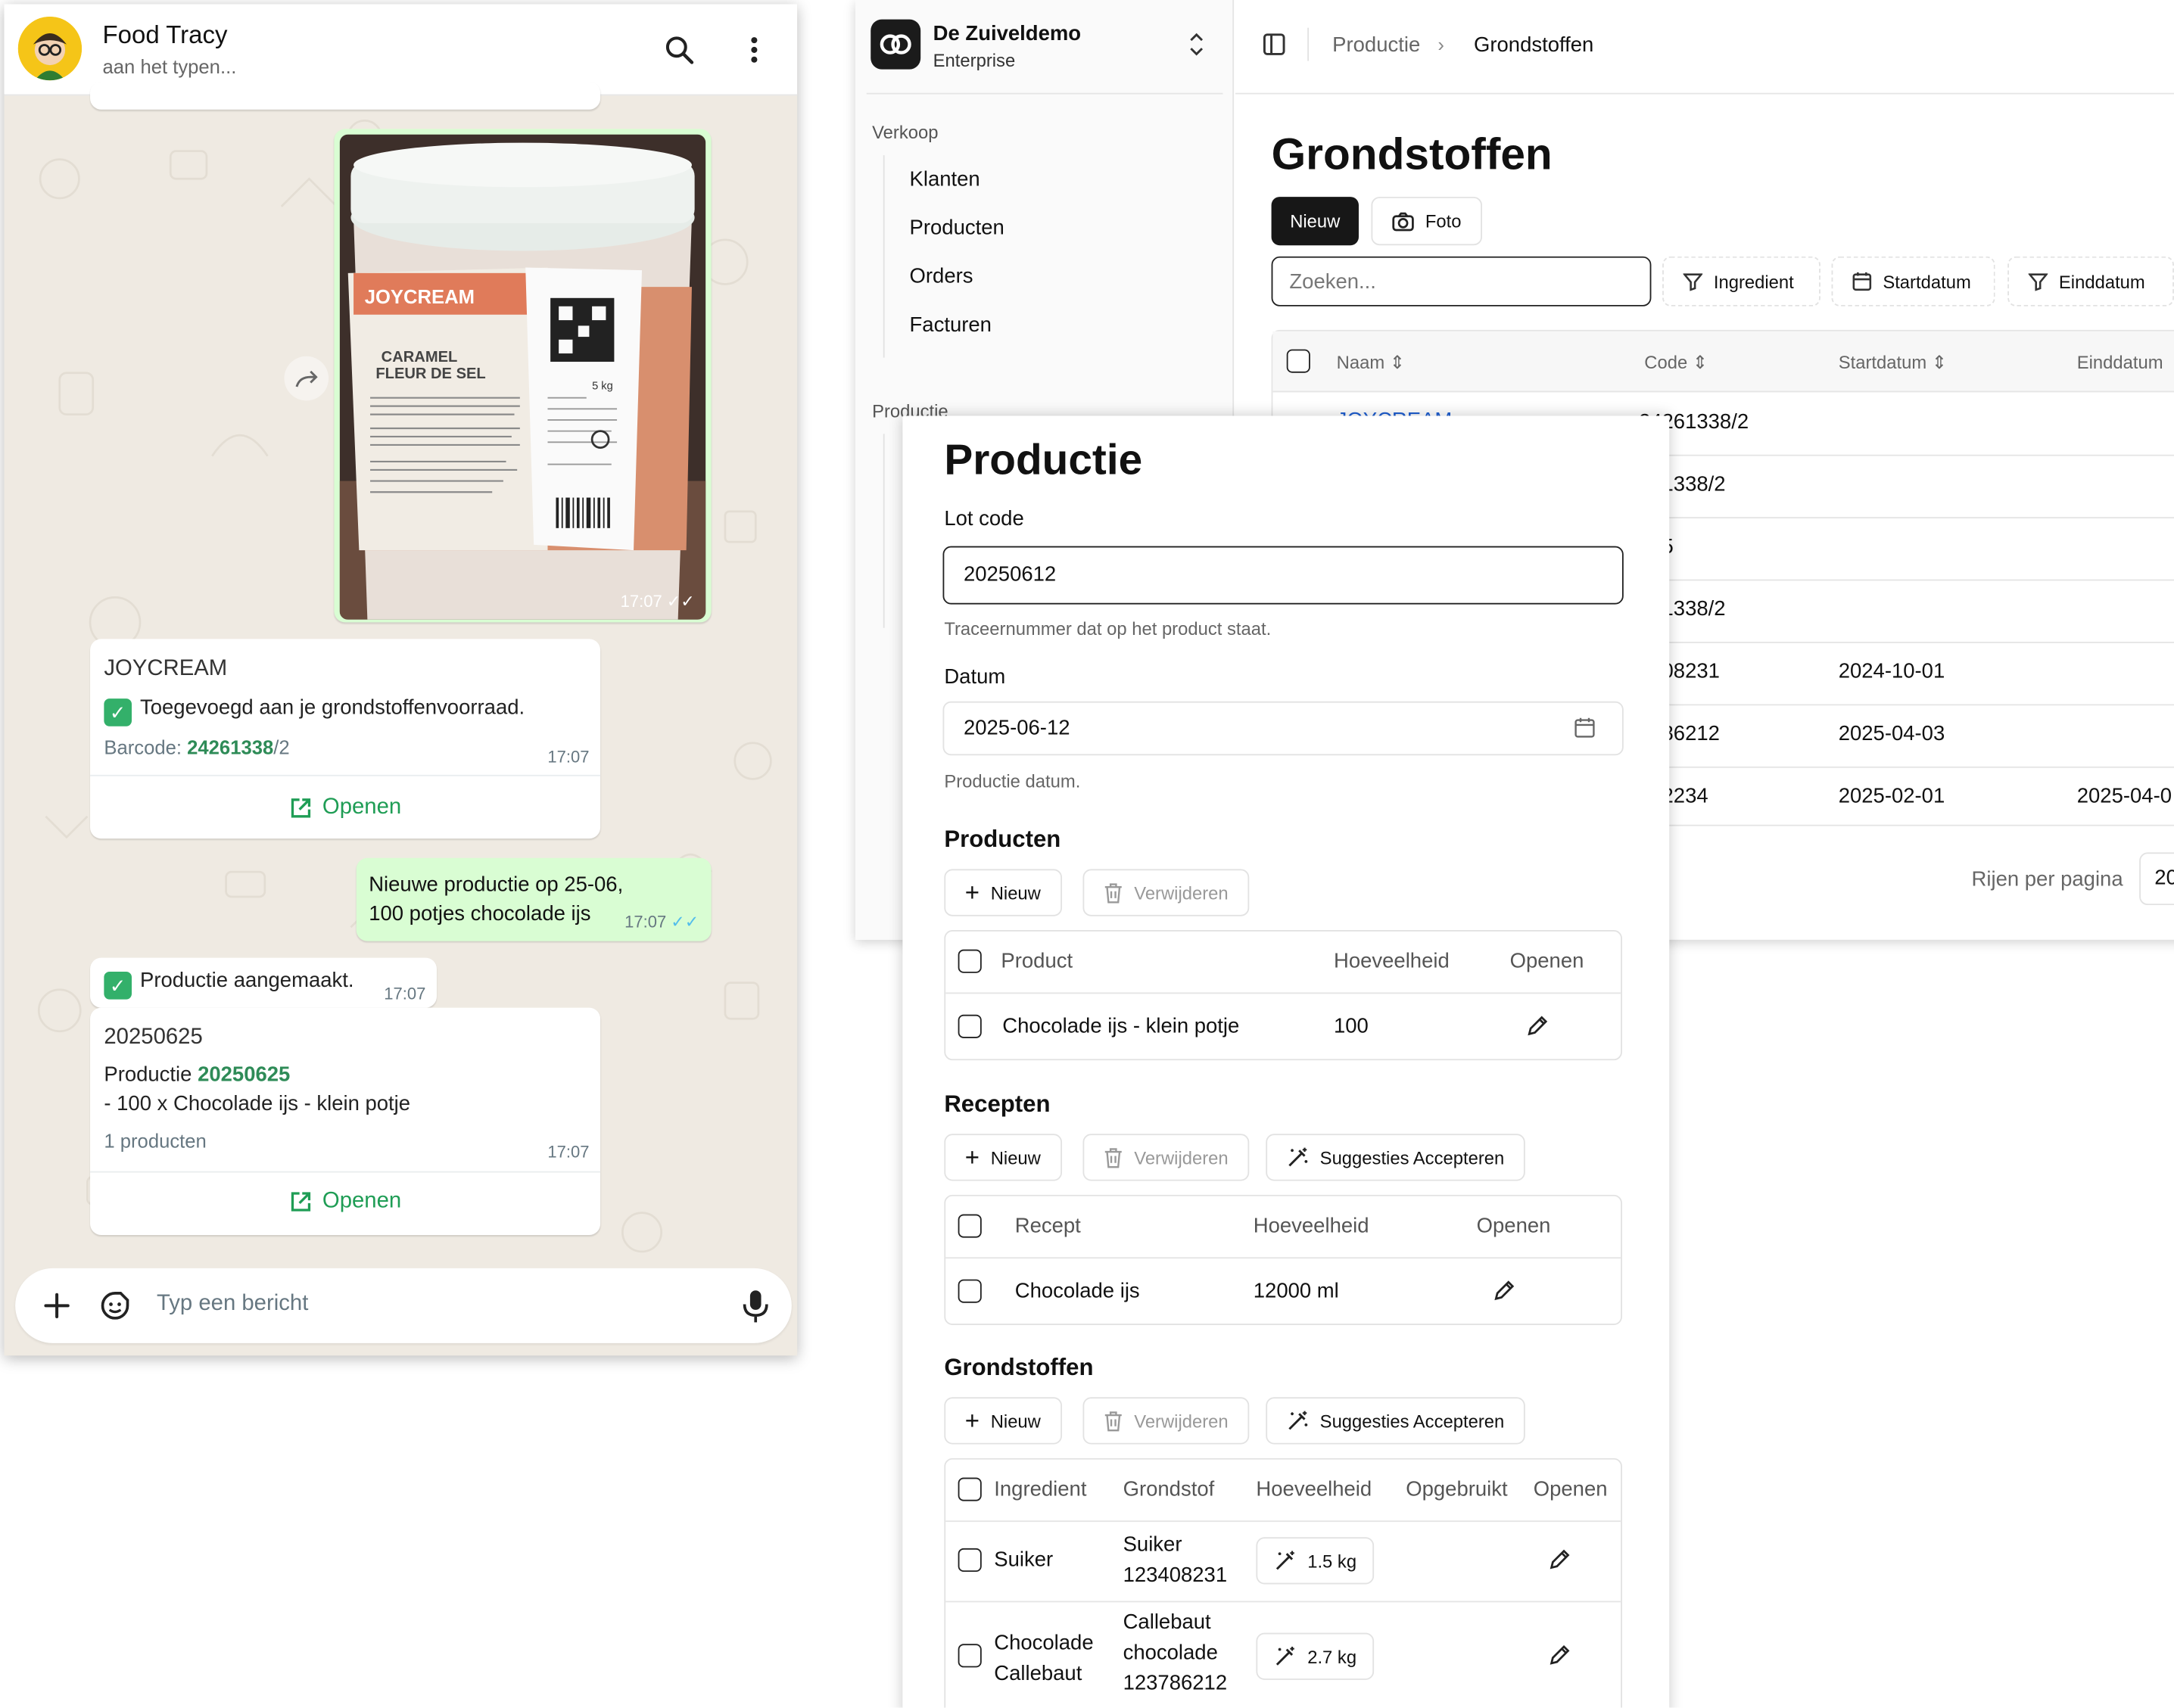 This screenshot has height=1708, width=2174. I want to click on recepten-accept-suggestions-button: Suggesties Accepteren, so click(1395, 1157).